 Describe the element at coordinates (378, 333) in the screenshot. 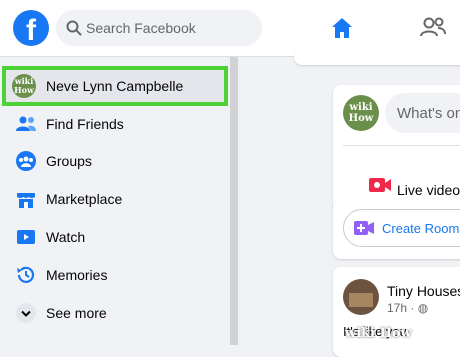

I see `wikihow-watermark: wiki How` at that location.